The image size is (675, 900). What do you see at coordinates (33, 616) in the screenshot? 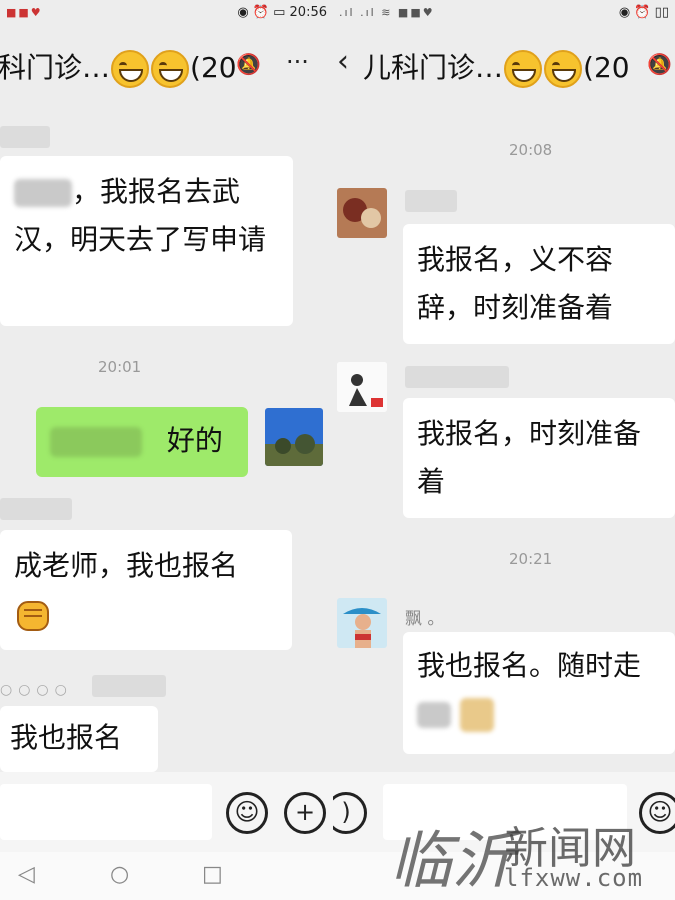
I see `fist-emoji-icon` at bounding box center [33, 616].